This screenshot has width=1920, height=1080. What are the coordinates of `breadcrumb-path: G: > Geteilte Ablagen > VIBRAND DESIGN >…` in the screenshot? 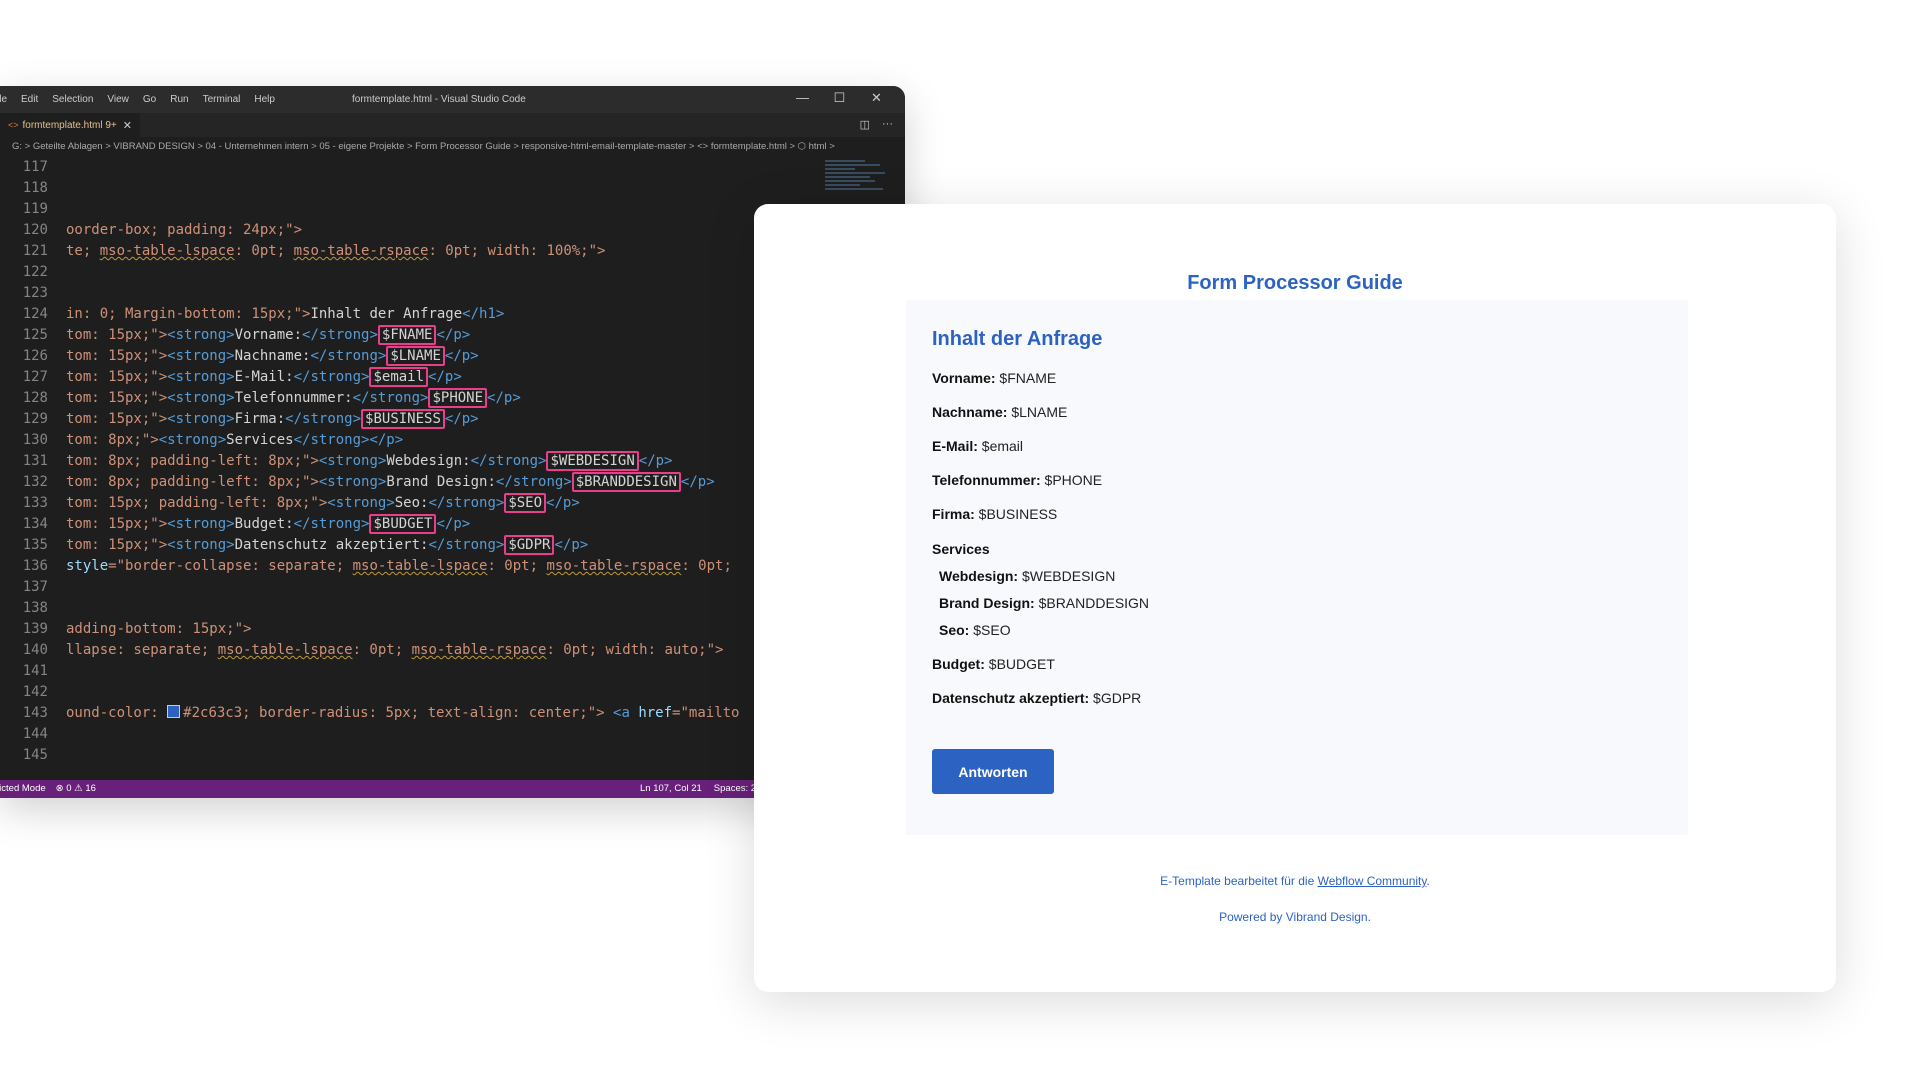 It's located at (417, 146).